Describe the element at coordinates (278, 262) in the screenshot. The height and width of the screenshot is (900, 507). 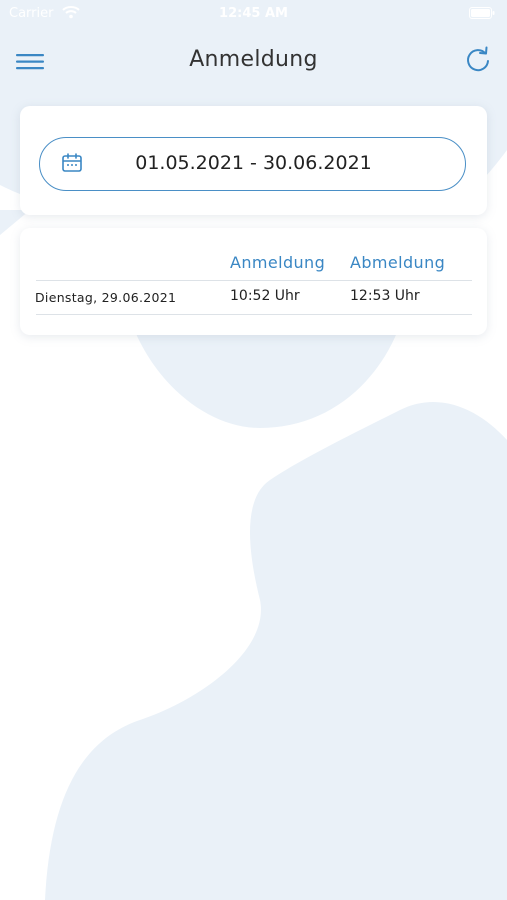
I see `column-header-anmeldung: Anmeldung` at that location.